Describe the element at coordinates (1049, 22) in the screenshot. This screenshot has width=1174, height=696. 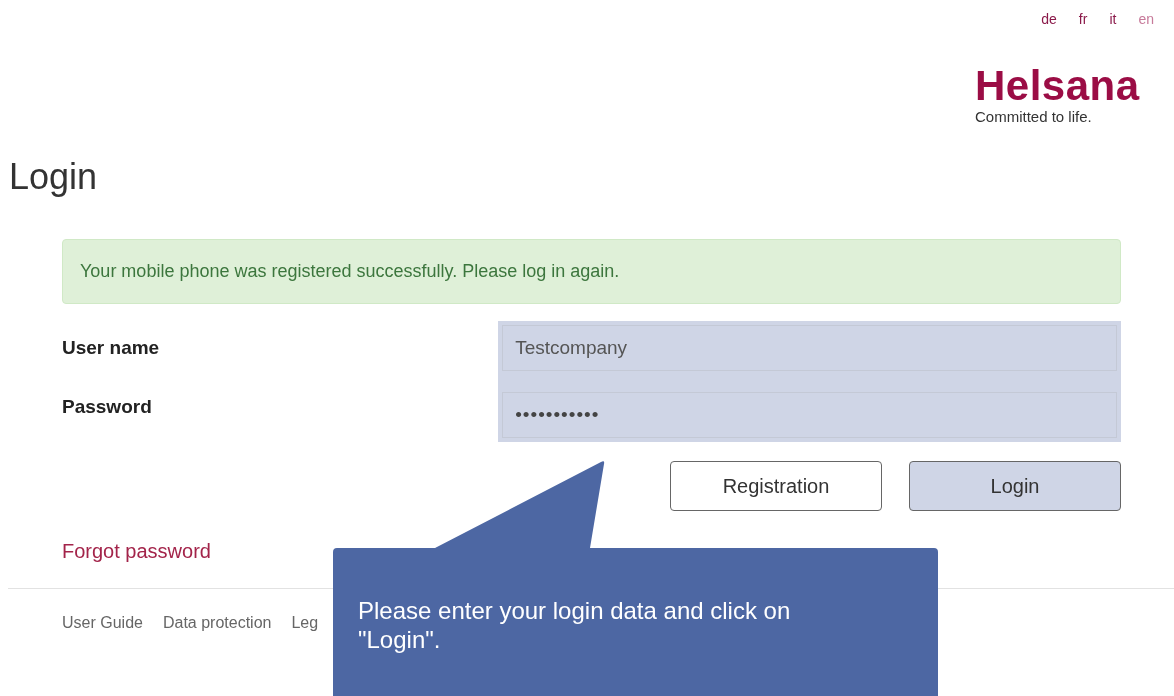
I see `language-link: de` at that location.